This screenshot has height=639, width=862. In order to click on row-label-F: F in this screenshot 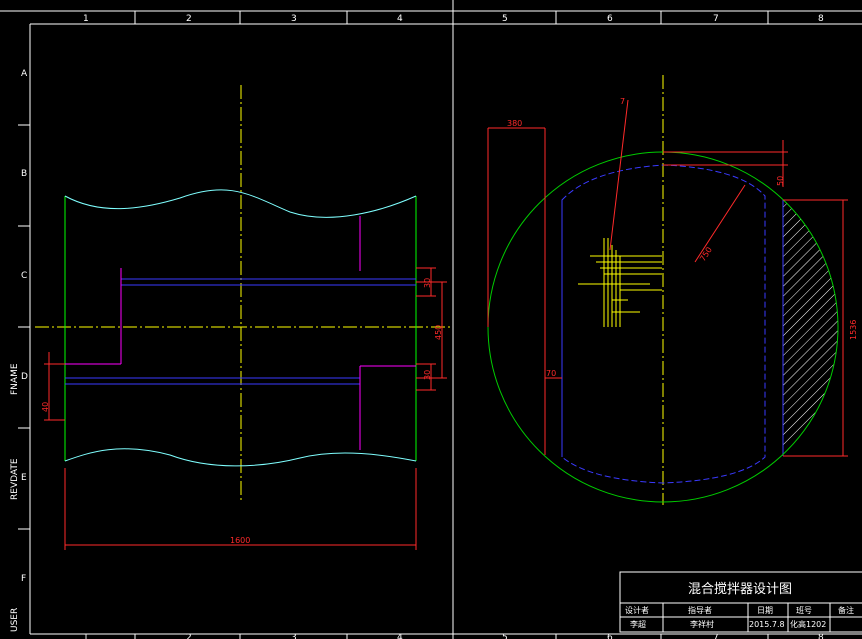, I will do `click(23, 579)`.